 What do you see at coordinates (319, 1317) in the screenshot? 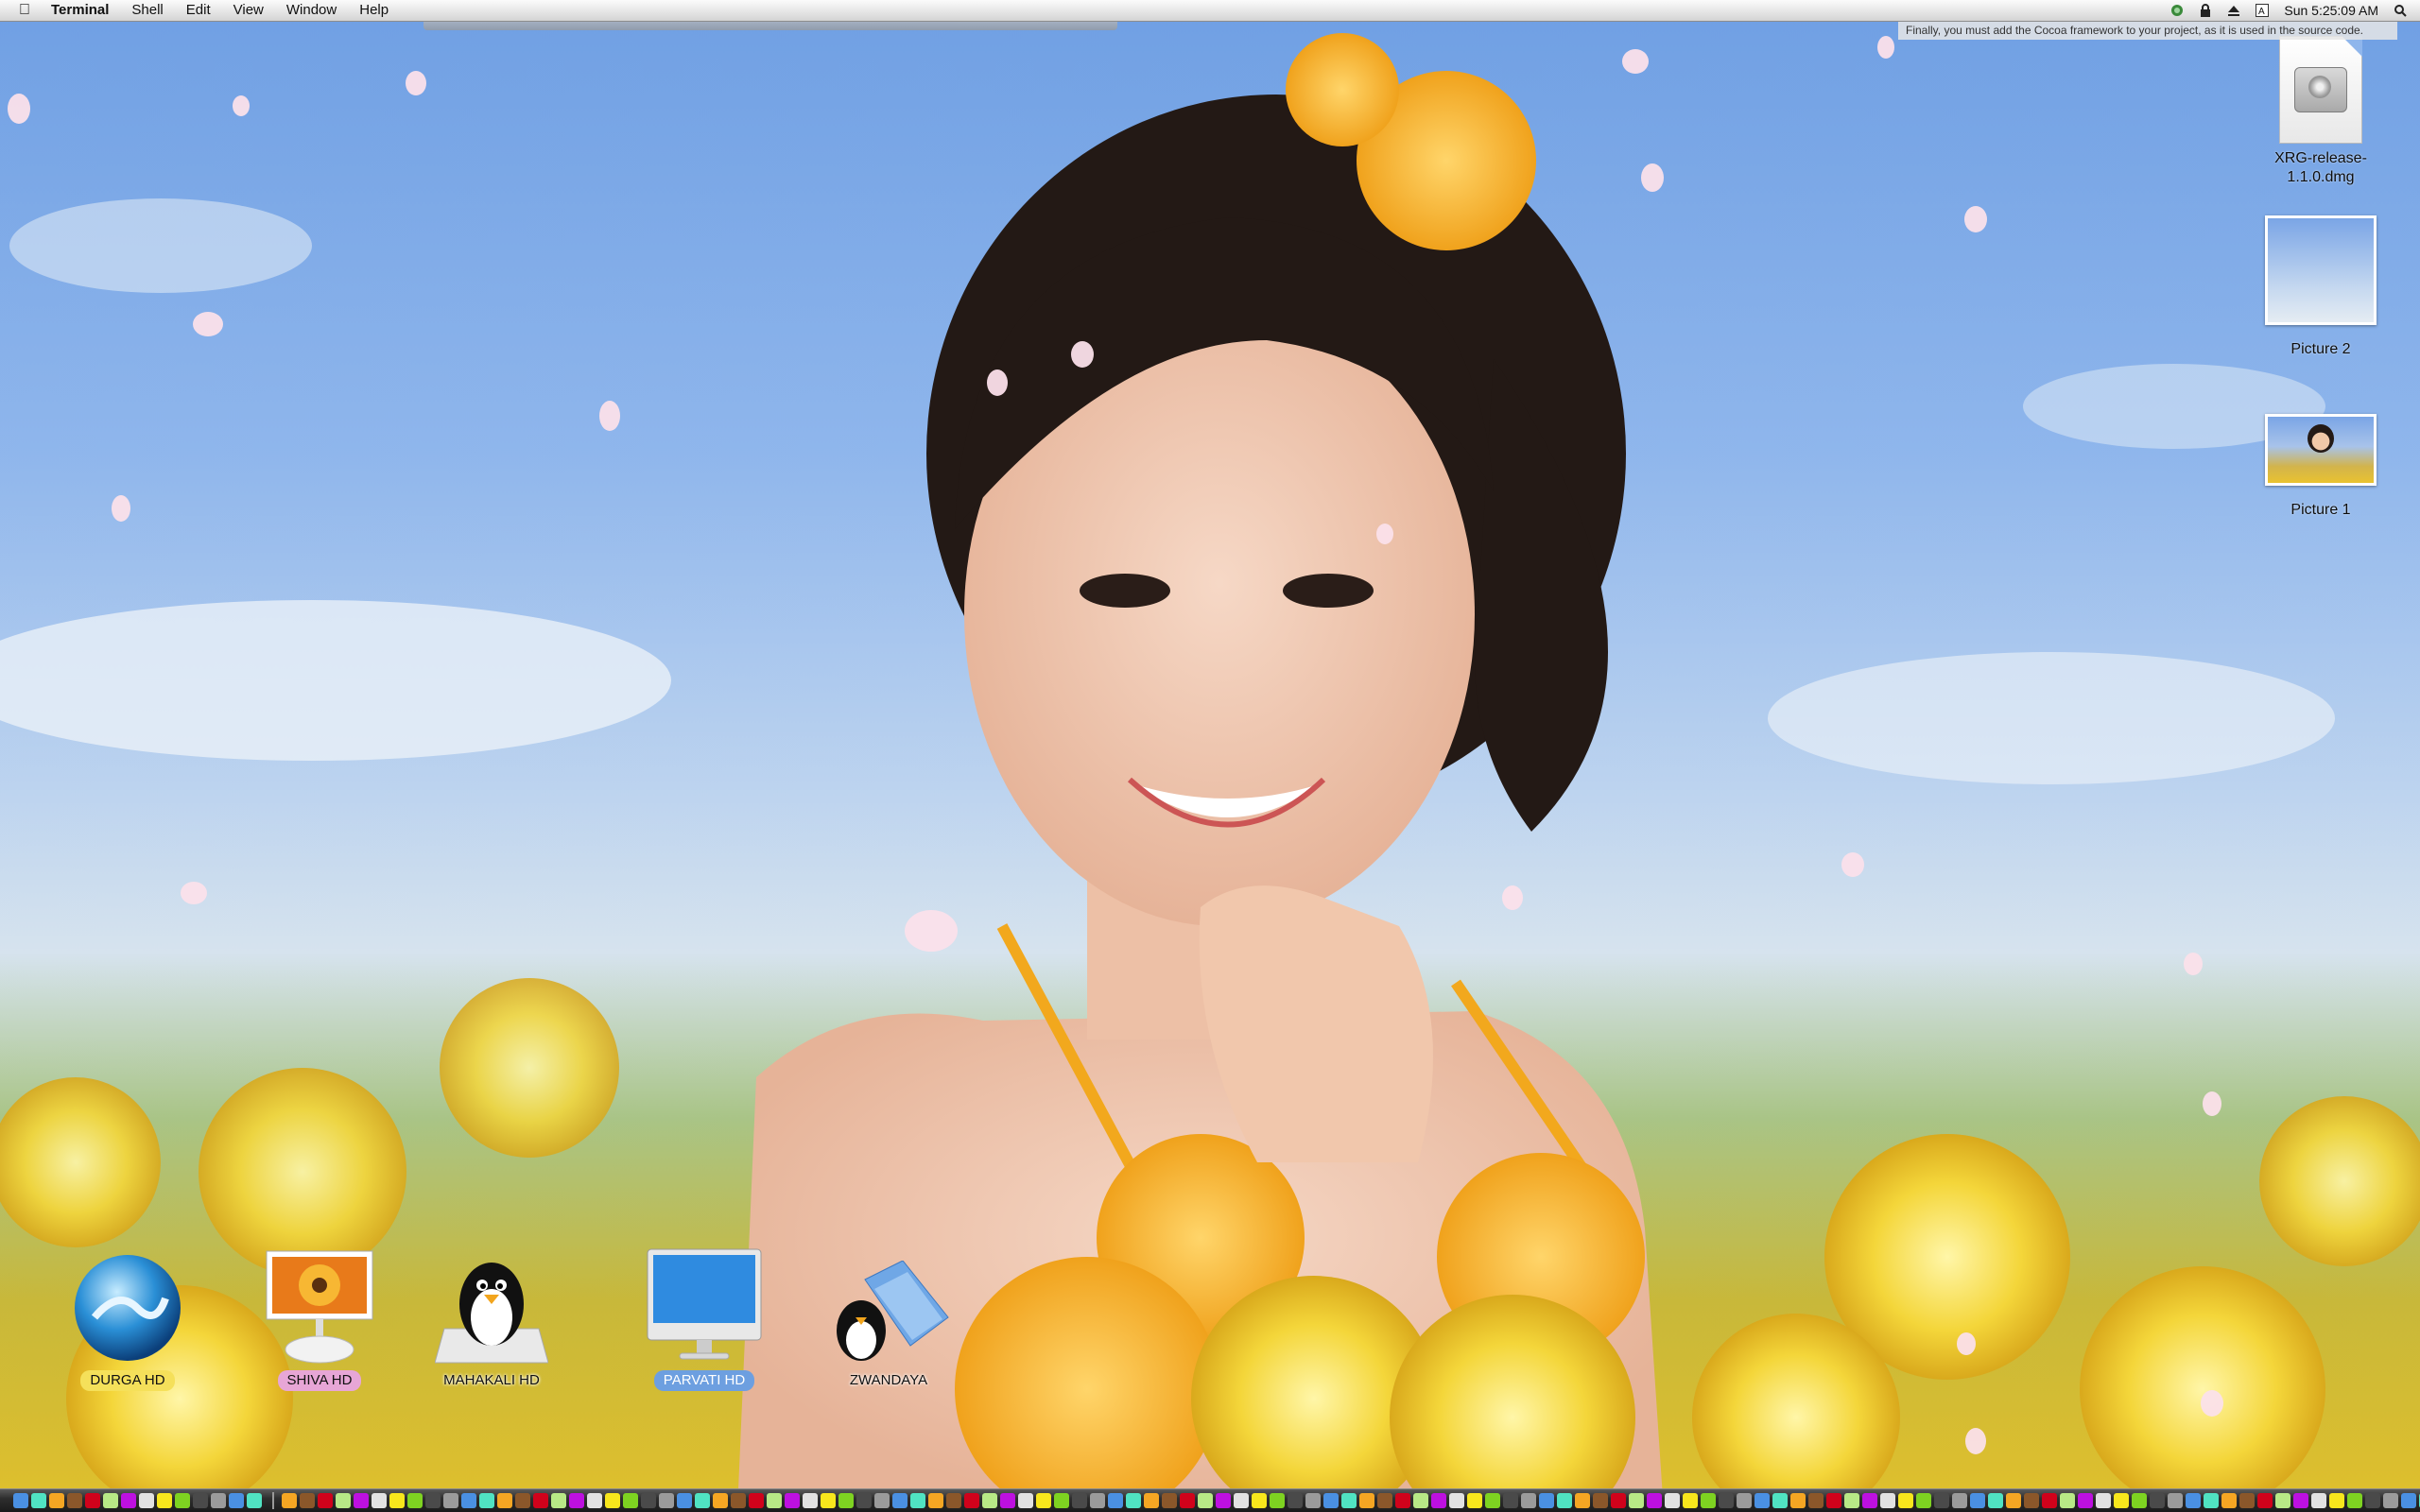
I see `disk-shiva-hd: SHIVA HD` at bounding box center [319, 1317].